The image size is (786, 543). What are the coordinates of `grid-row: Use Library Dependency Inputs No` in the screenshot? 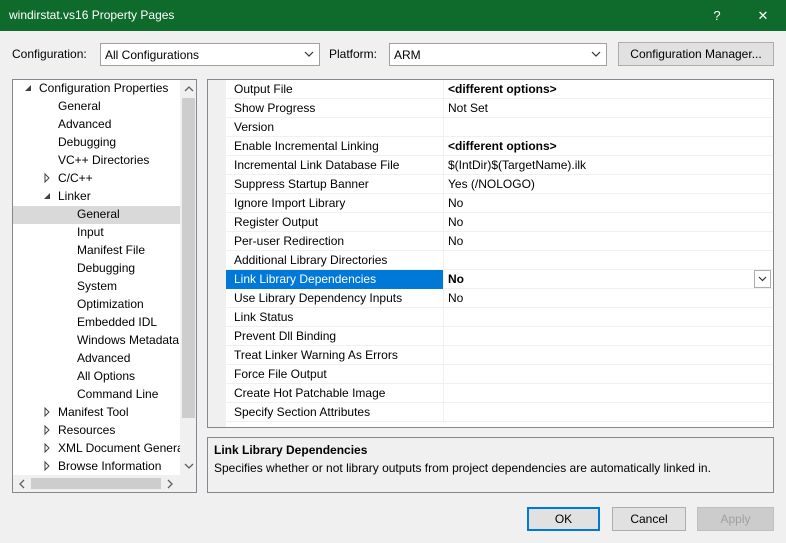 It's located at (499, 298).